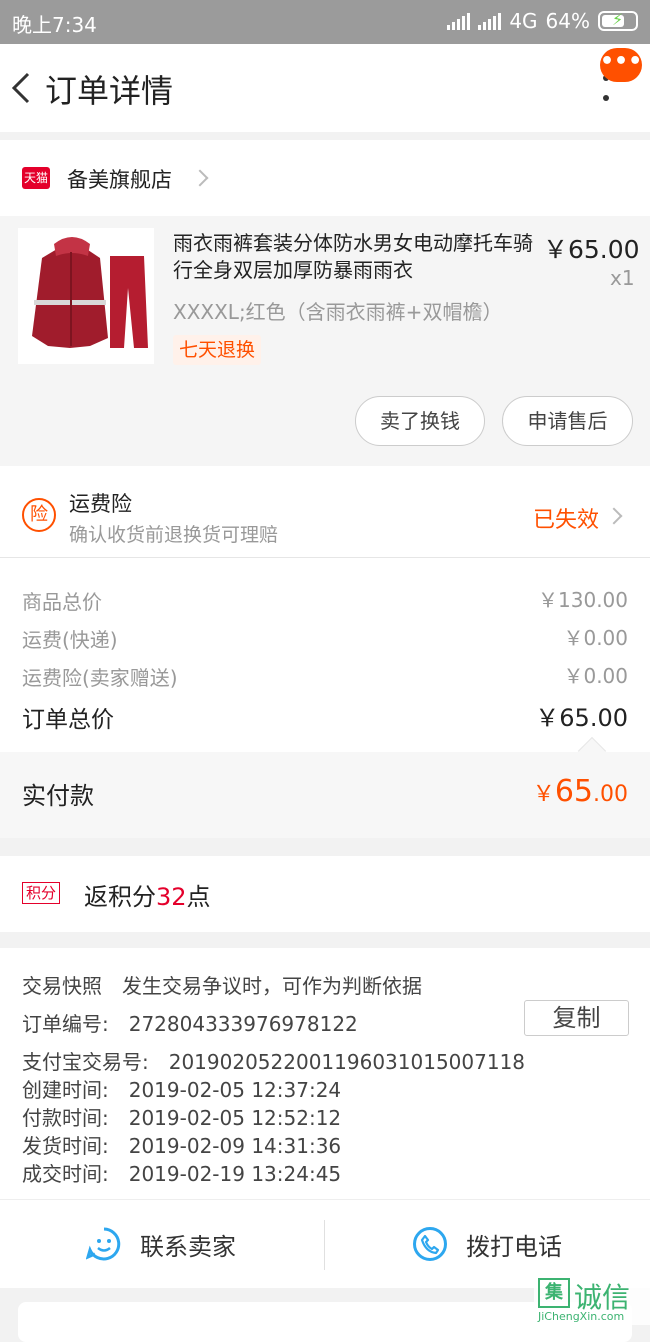 The height and width of the screenshot is (1342, 650). I want to click on actual-payment-row: 实付款 ￥65.00, so click(325, 787).